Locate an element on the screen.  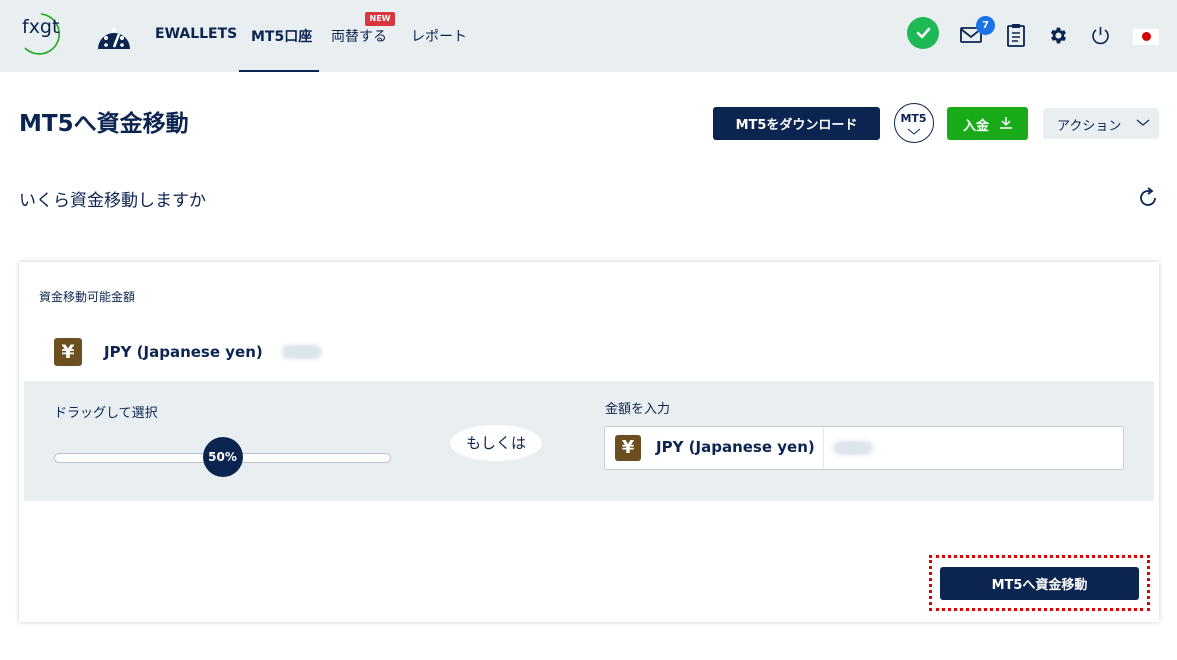
japan-flag-icon is located at coordinates (1146, 37).